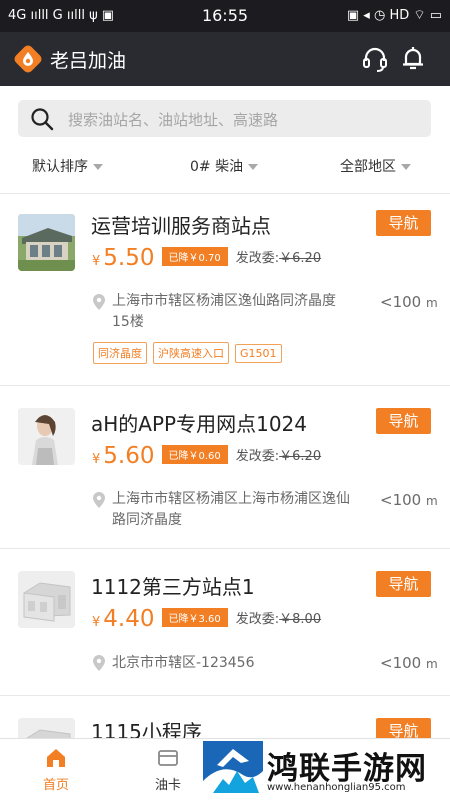  I want to click on card-icon, so click(168, 758).